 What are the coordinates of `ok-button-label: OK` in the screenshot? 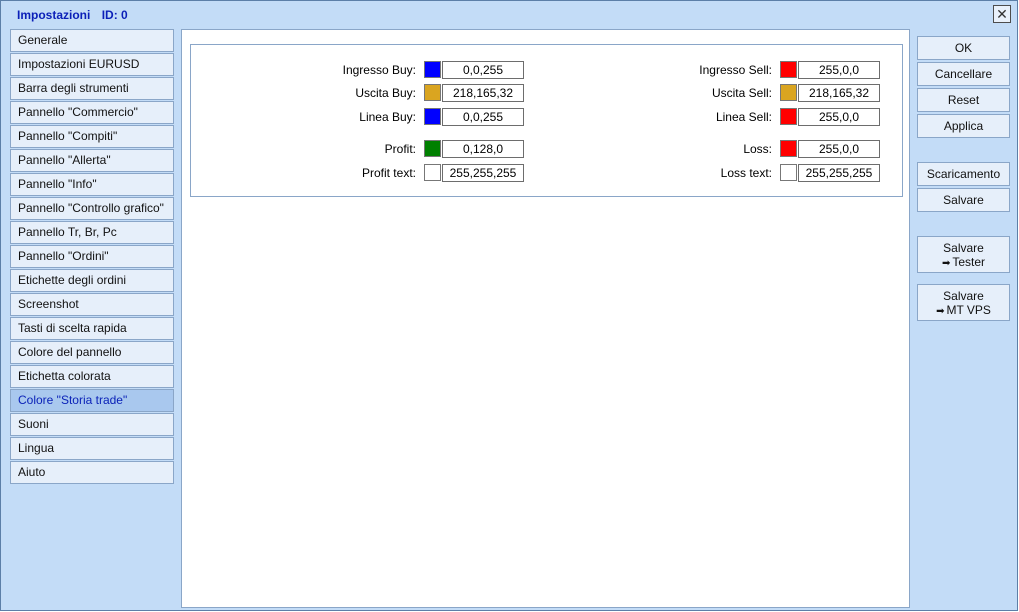 It's located at (963, 48).